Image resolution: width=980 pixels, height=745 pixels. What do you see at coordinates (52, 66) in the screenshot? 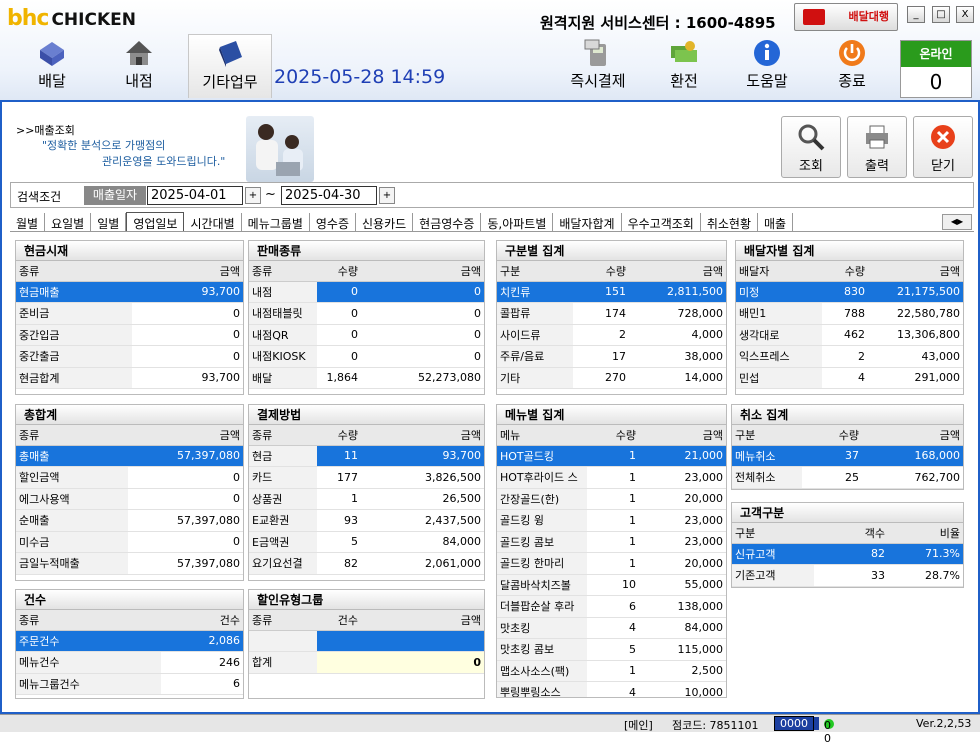
I see `nav-delivery-button: 배달` at bounding box center [52, 66].